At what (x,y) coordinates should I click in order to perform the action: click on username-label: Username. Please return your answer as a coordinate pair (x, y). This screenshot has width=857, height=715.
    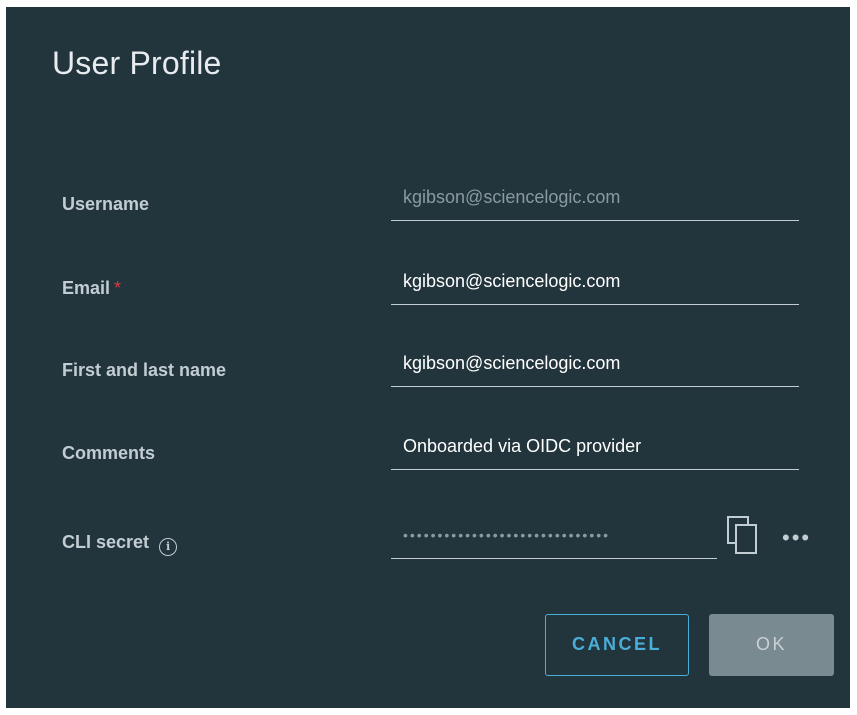
    Looking at the image, I should click on (105, 204).